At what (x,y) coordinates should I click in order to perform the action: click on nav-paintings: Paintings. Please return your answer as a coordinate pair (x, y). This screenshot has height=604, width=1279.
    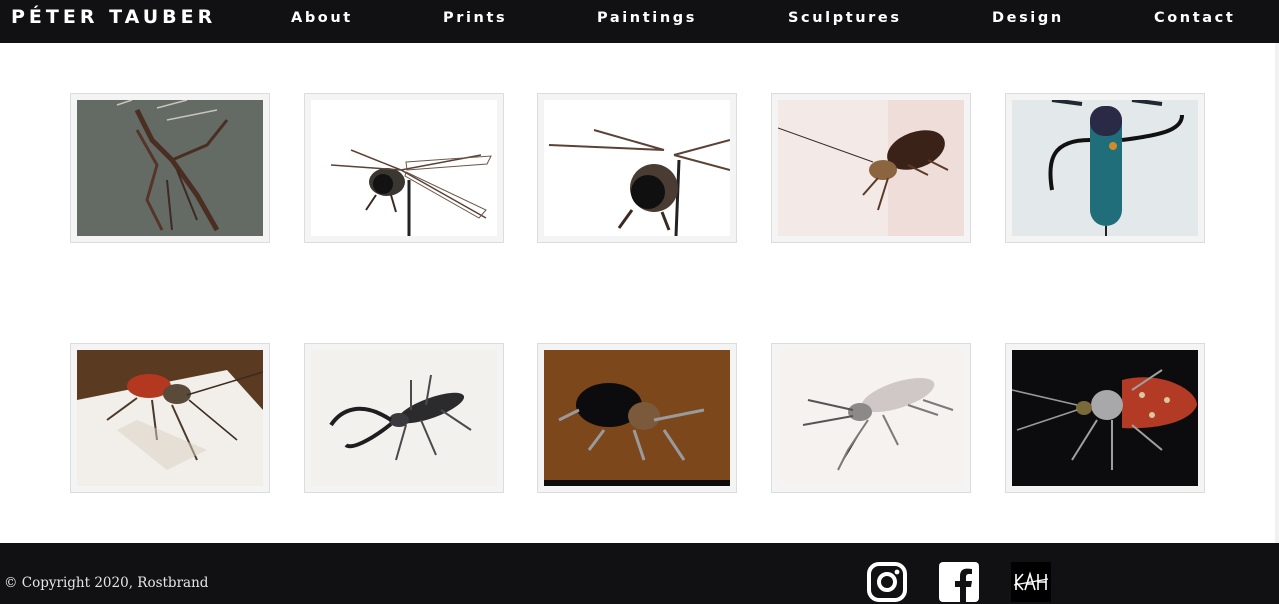
    Looking at the image, I should click on (647, 18).